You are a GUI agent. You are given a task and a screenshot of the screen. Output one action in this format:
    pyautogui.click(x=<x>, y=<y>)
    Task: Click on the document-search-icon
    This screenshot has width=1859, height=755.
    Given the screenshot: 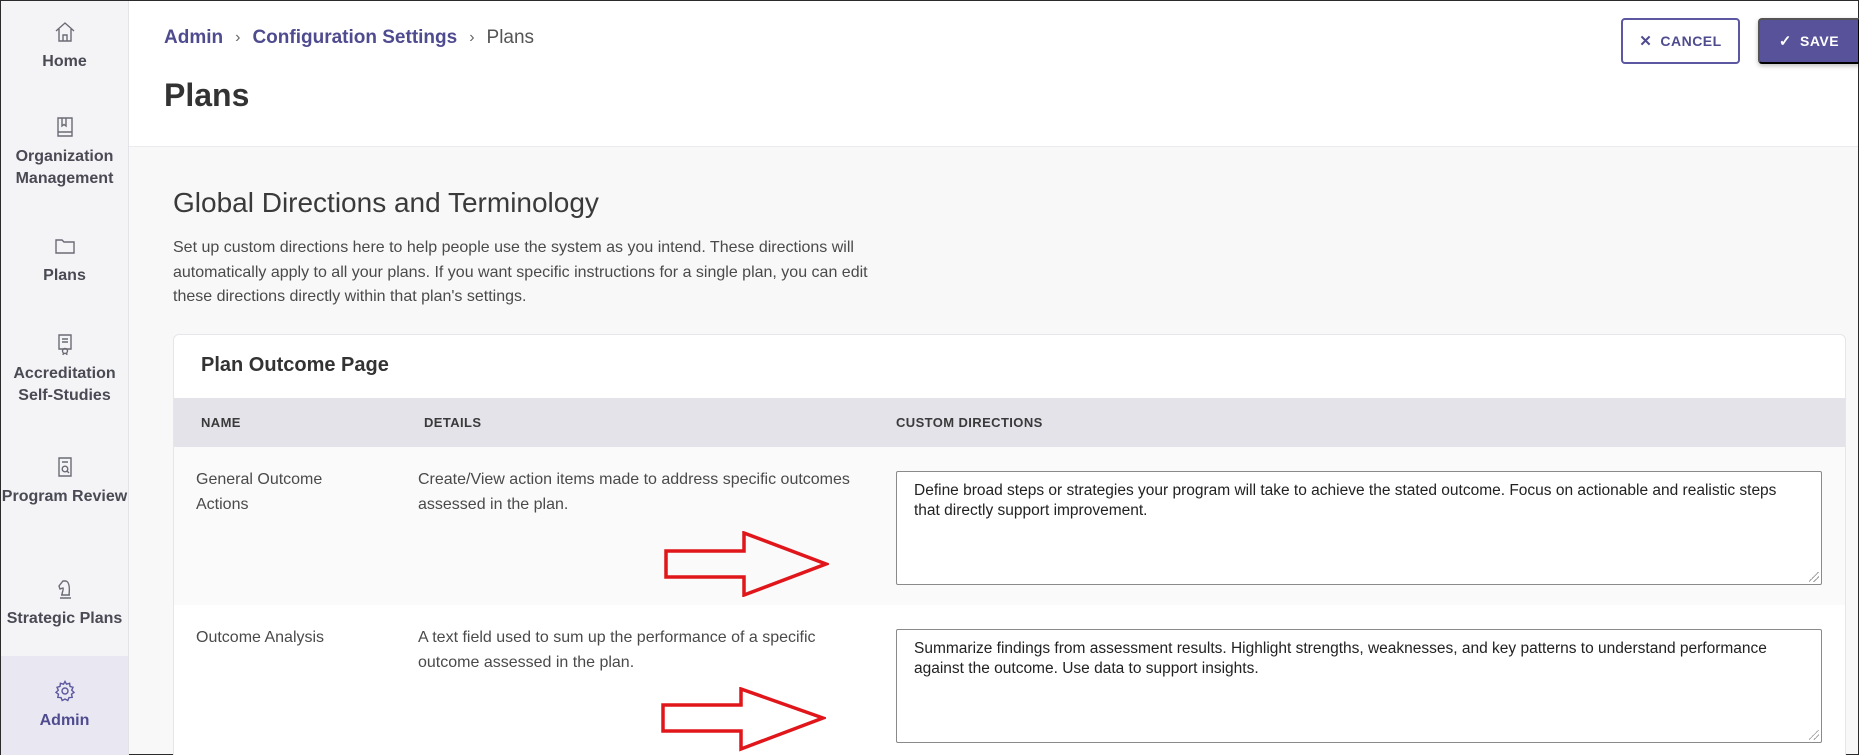 What is the action you would take?
    pyautogui.click(x=65, y=467)
    